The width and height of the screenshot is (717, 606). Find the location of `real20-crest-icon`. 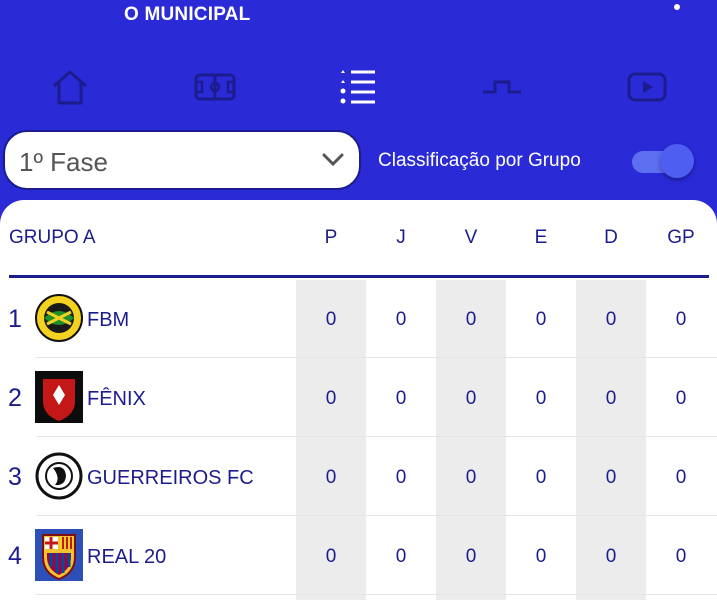

real20-crest-icon is located at coordinates (59, 555).